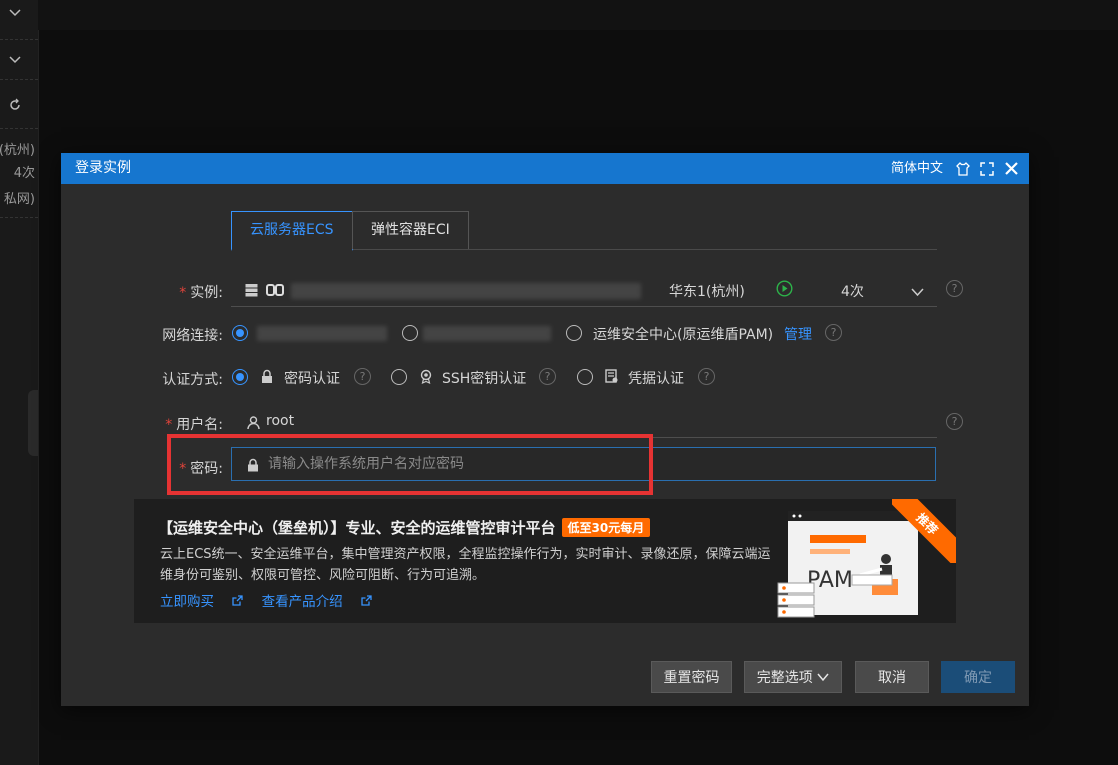 This screenshot has width=1118, height=765. Describe the element at coordinates (707, 292) in the screenshot. I see `instance-region: 华东1(杭州)` at that location.